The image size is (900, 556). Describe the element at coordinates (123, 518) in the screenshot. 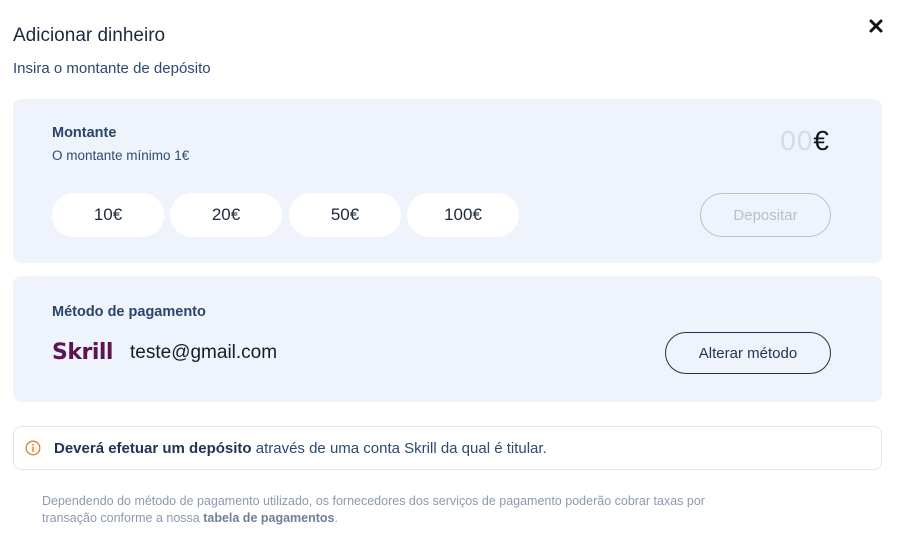

I see `disclaimer-line-2: transação conforme a nossa` at that location.